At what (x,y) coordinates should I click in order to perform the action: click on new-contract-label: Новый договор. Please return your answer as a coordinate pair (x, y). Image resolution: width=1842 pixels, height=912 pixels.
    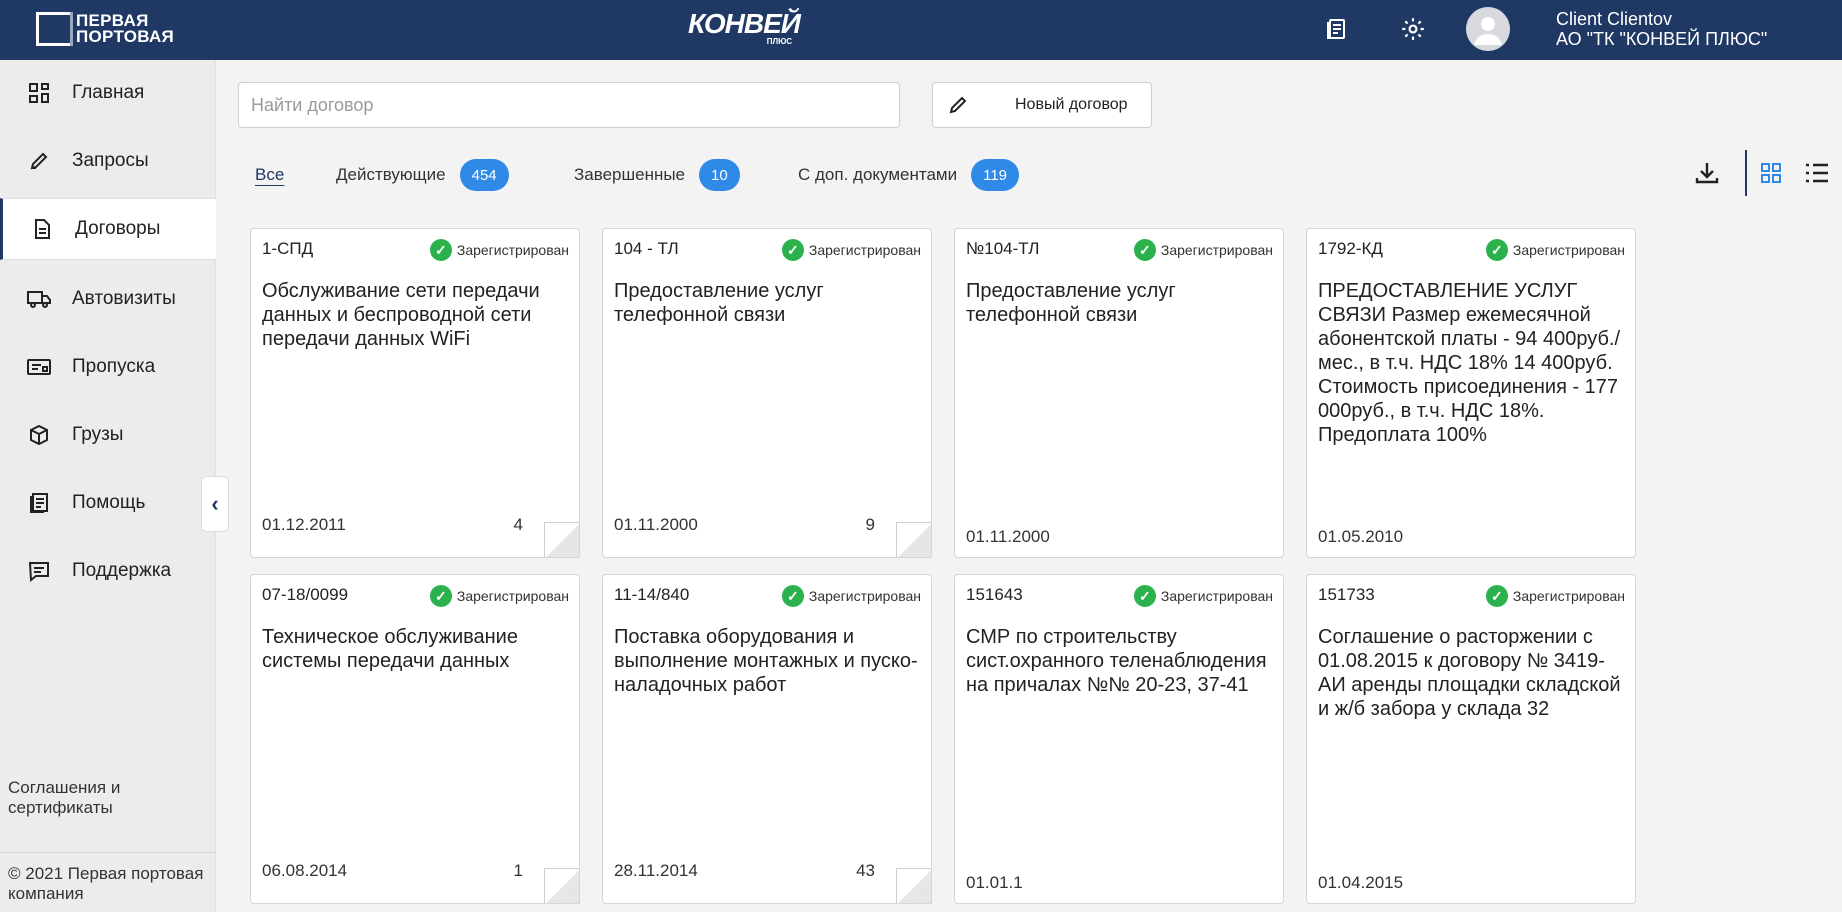
    Looking at the image, I should click on (1071, 104).